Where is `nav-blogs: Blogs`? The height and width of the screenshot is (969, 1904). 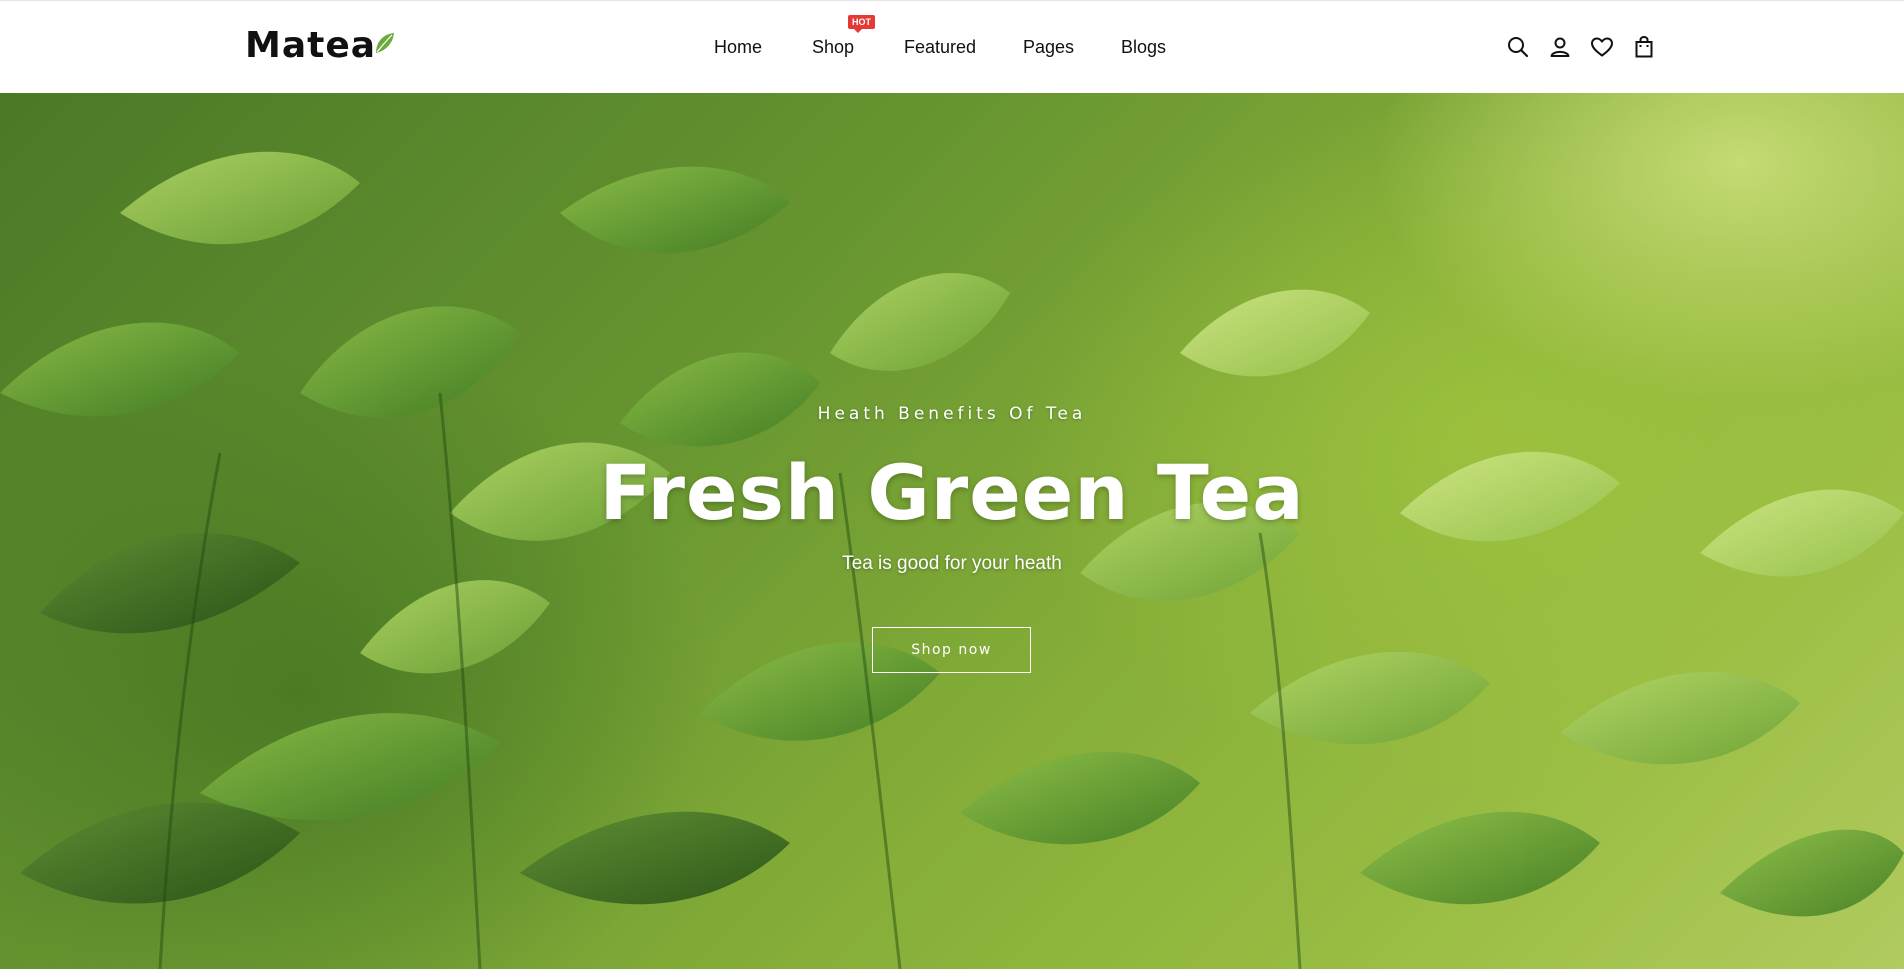 nav-blogs: Blogs is located at coordinates (1143, 47).